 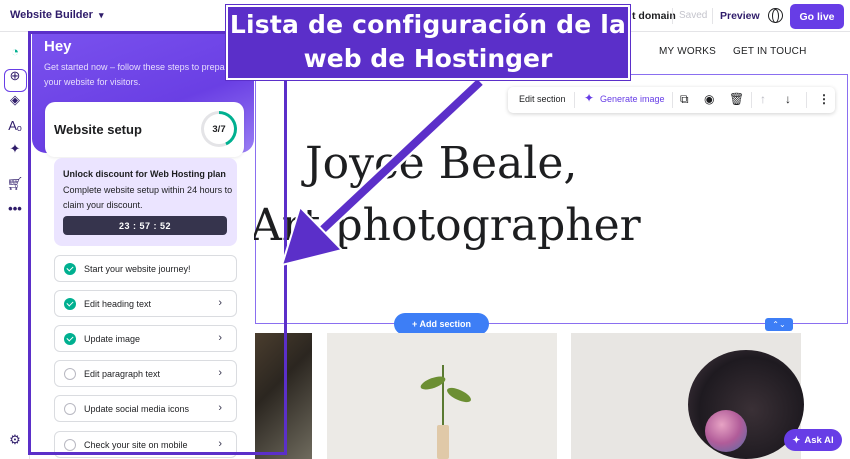 What do you see at coordinates (428, 58) in the screenshot?
I see `caption-line2: web de Hostinger` at bounding box center [428, 58].